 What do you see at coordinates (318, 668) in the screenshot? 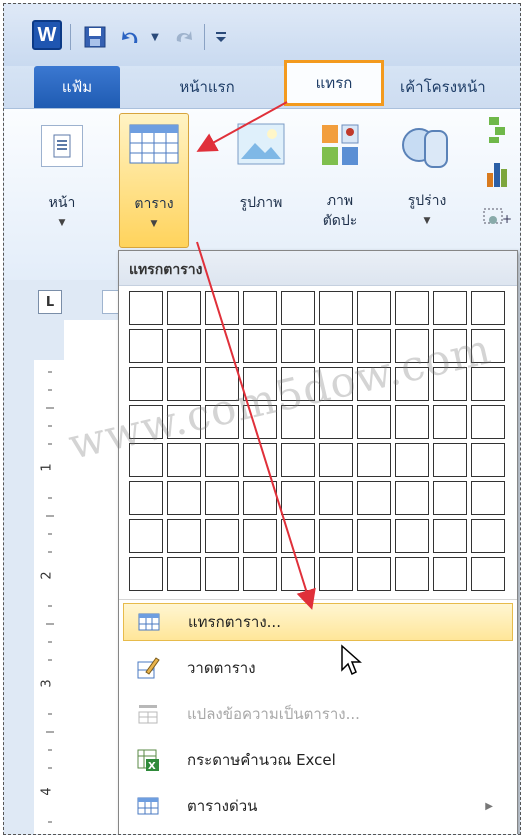
I see `menu-item-draw-table: วาดตาราง` at bounding box center [318, 668].